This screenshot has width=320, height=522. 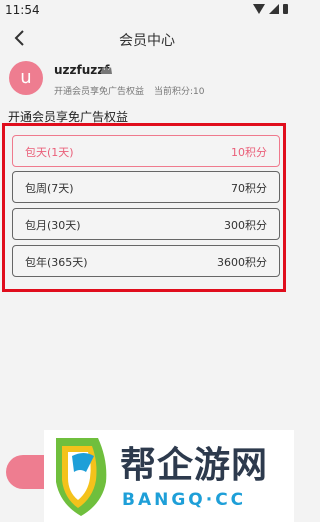 I want to click on top-navigation: 会员中心, so click(x=147, y=39).